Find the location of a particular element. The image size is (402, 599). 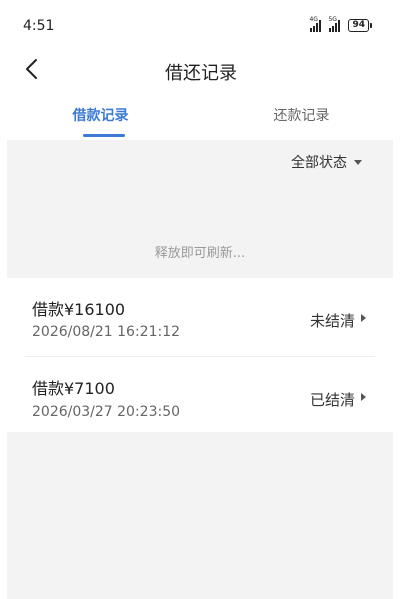

record-amount: 借款¥16100 is located at coordinates (79, 309).